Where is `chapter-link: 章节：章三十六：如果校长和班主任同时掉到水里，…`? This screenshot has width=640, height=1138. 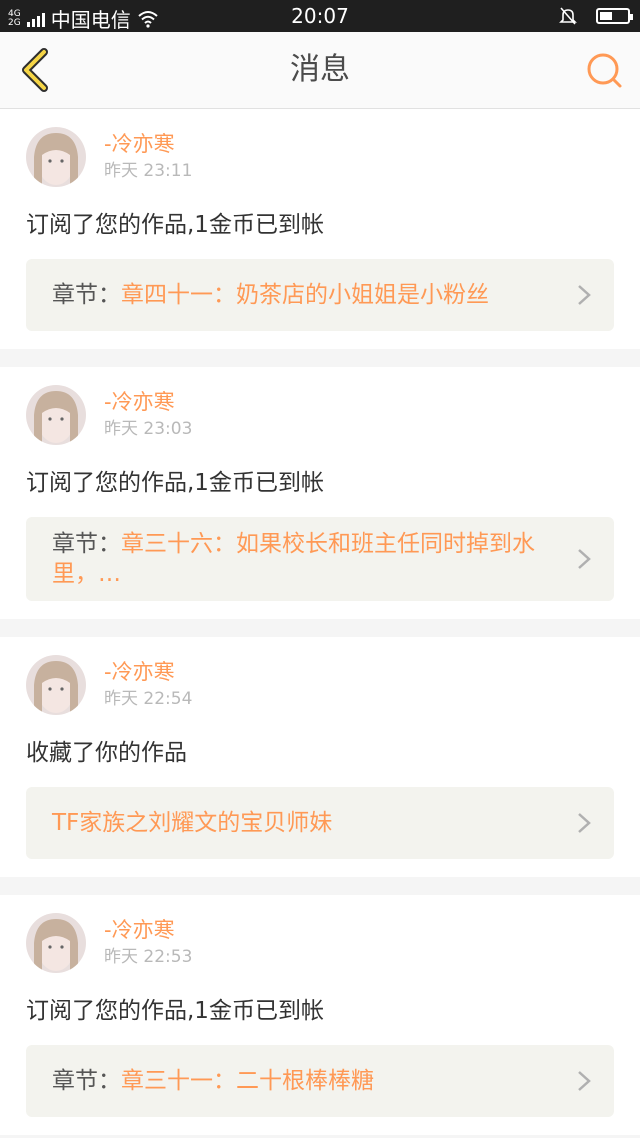
chapter-link: 章节：章三十六：如果校长和班主任同时掉到水里，… is located at coordinates (320, 559).